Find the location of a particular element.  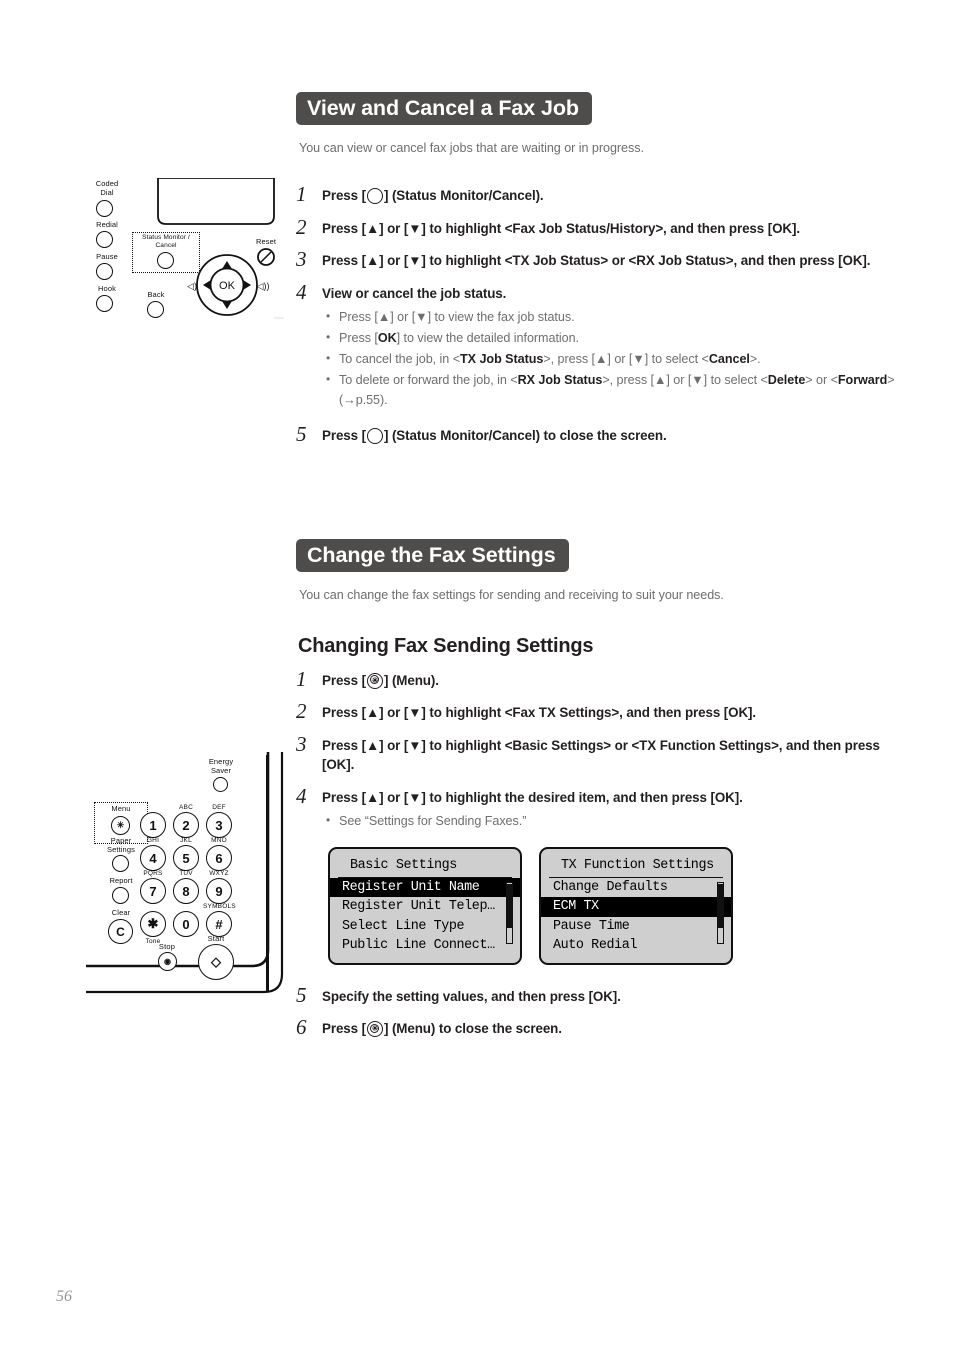

keypad-key-9: 9 is located at coordinates (219, 891).